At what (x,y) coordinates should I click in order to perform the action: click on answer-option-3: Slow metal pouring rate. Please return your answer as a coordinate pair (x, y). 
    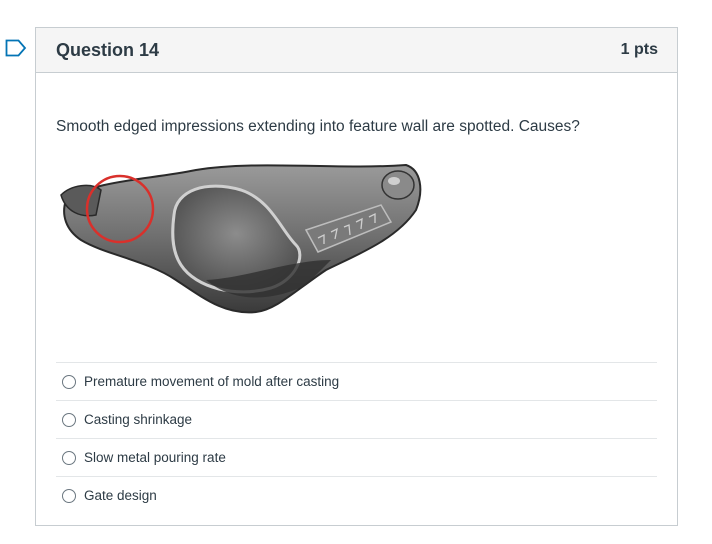
    Looking at the image, I should click on (356, 458).